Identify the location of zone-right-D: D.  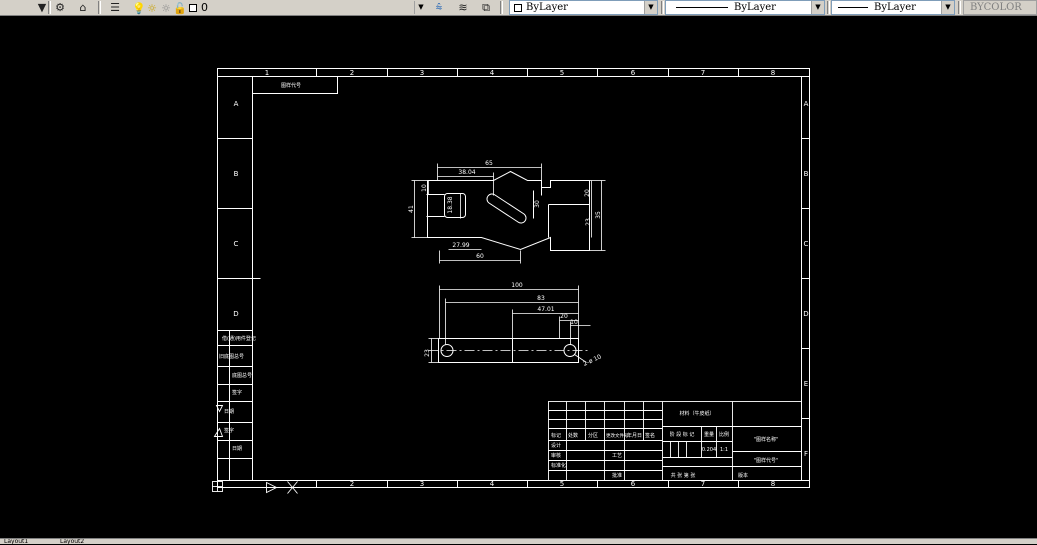
(805, 314).